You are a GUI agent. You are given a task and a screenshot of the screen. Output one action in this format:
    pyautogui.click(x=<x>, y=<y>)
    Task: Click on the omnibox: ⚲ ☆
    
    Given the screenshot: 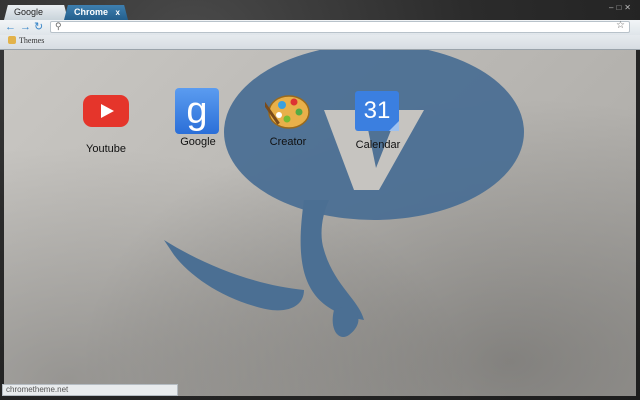 What is the action you would take?
    pyautogui.click(x=340, y=26)
    